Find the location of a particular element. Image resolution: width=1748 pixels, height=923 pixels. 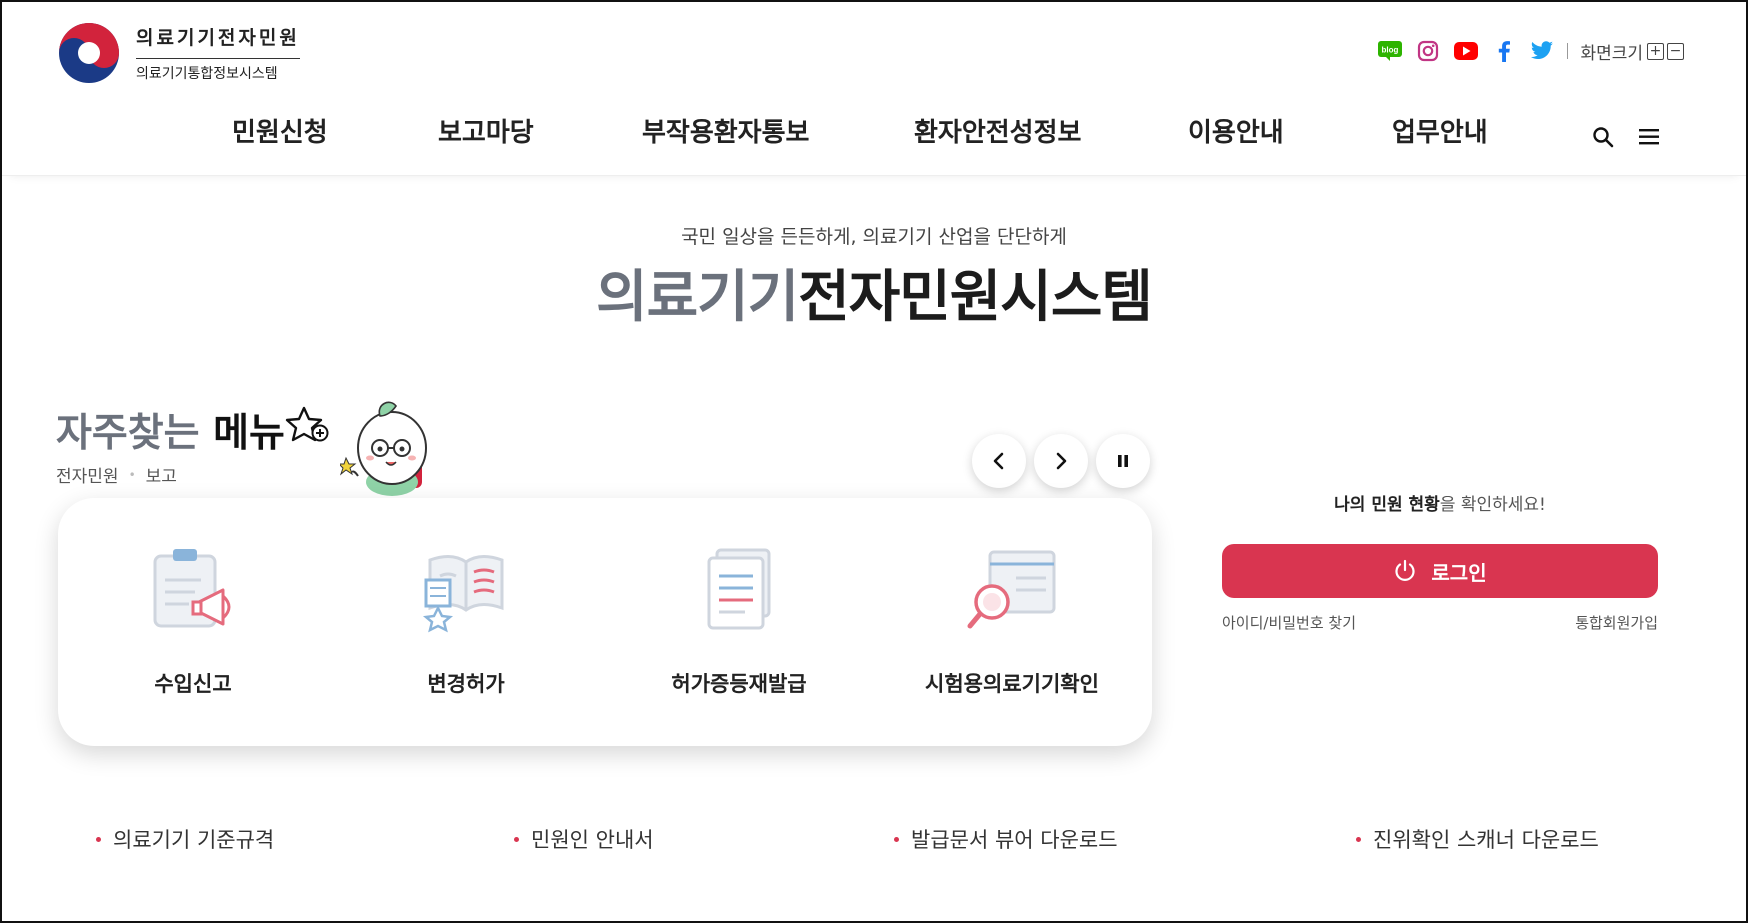

hero-subtitle: 국민 일상을 든든하게, 의료기기 산업을 단단하게 is located at coordinates (874, 237).